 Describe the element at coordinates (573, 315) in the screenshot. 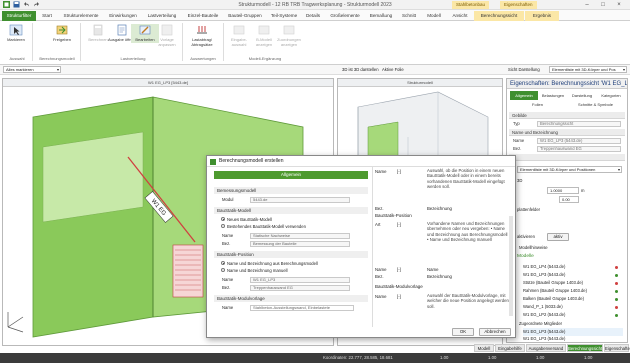

I see `list-item: W1 EG_LP2 (5443.de)` at that location.